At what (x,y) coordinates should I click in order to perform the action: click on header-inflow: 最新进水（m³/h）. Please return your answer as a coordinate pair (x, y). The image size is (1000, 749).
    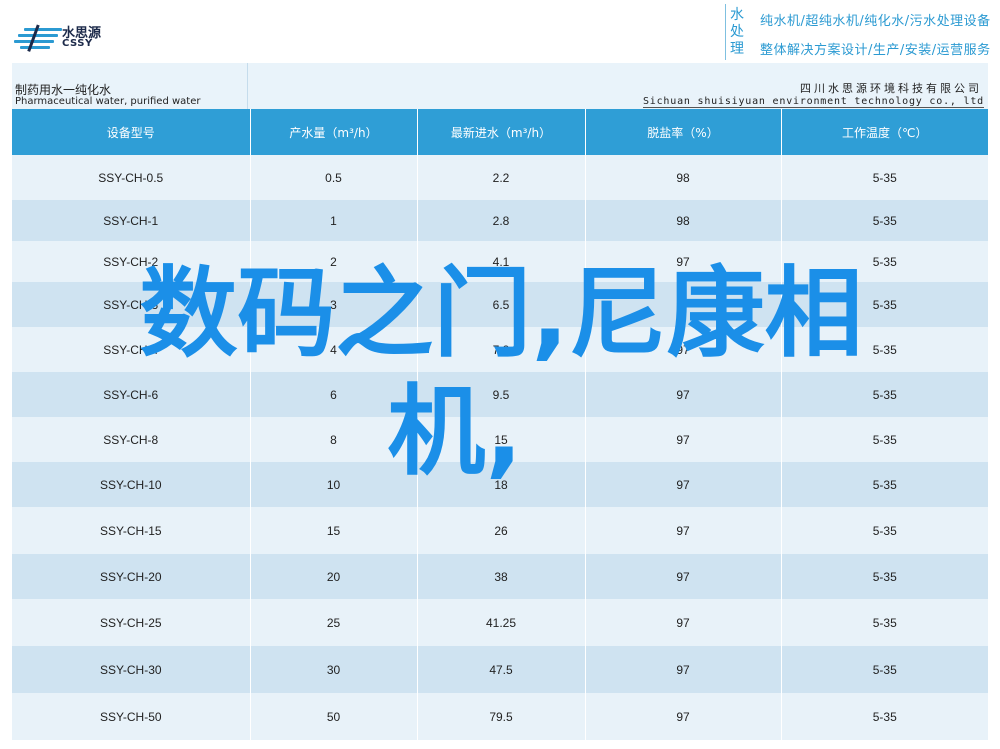
    Looking at the image, I should click on (501, 132).